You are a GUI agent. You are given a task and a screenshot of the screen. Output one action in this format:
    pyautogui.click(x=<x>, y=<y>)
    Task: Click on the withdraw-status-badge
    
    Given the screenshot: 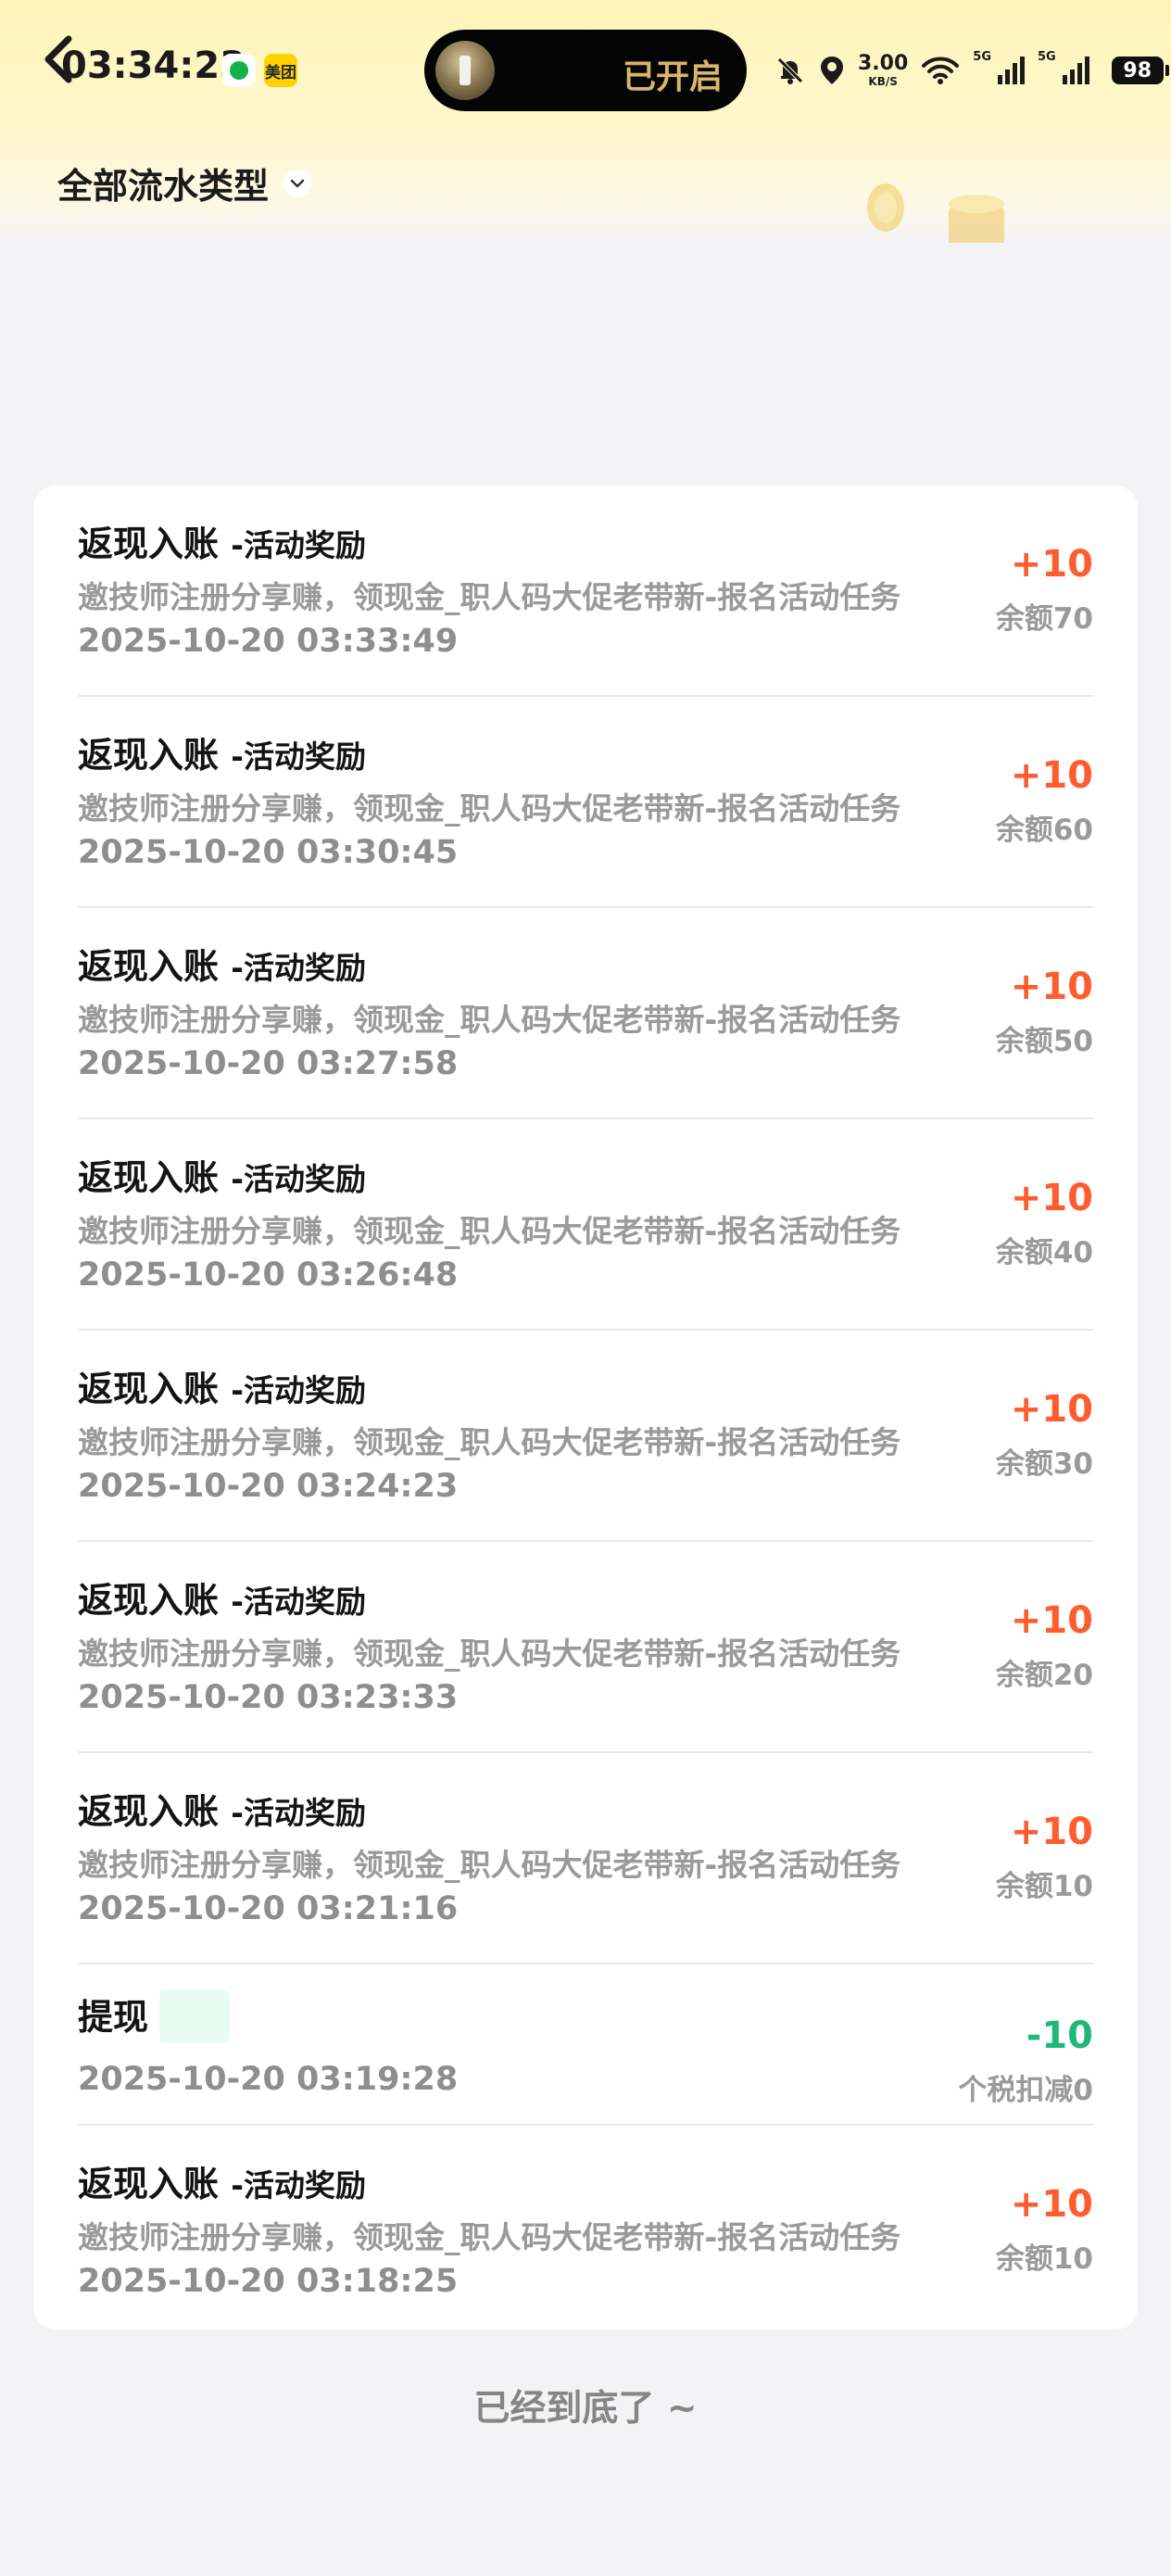 What is the action you would take?
    pyautogui.click(x=195, y=2016)
    